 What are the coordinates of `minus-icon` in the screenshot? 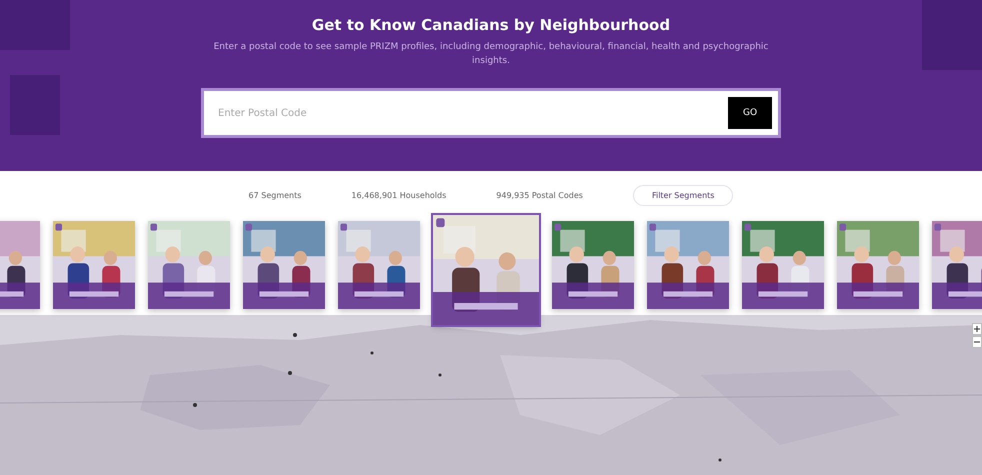 It's located at (977, 342).